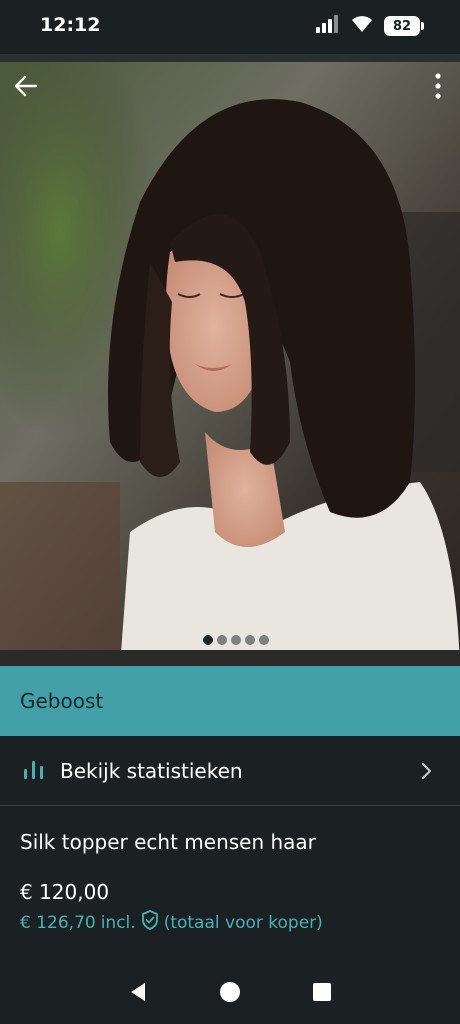 This screenshot has width=460, height=1024. I want to click on status-icons: 82, so click(370, 26).